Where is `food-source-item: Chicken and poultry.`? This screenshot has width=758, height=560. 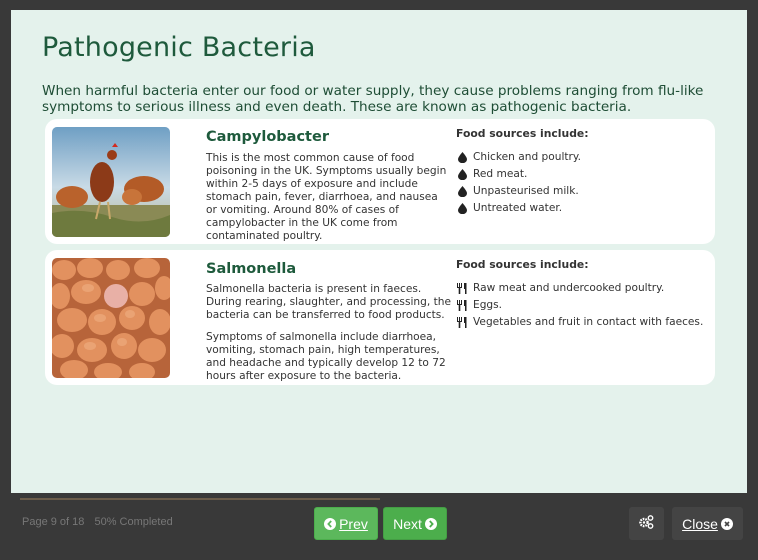
food-source-item: Chicken and poultry. is located at coordinates (581, 157).